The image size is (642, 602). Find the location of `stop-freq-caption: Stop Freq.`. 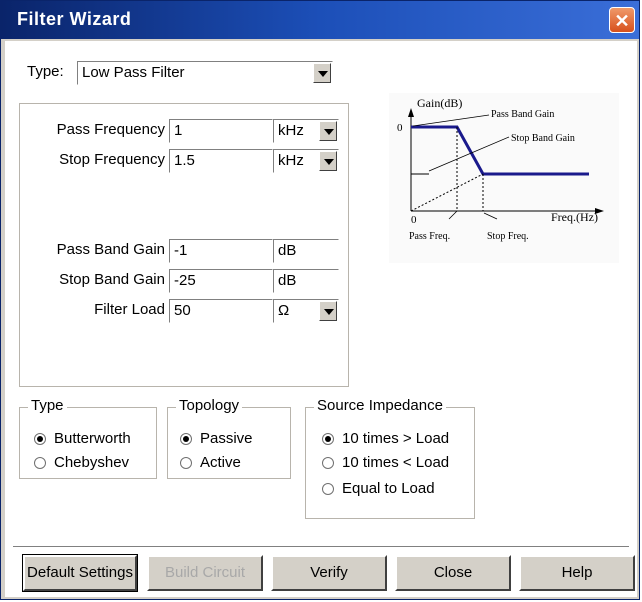

stop-freq-caption: Stop Freq. is located at coordinates (508, 236).